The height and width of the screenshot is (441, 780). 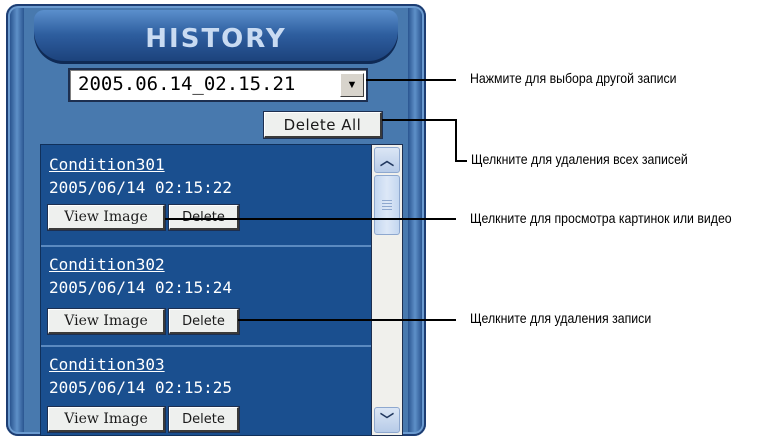 I want to click on scroll-up-button: ︿, so click(x=387, y=160).